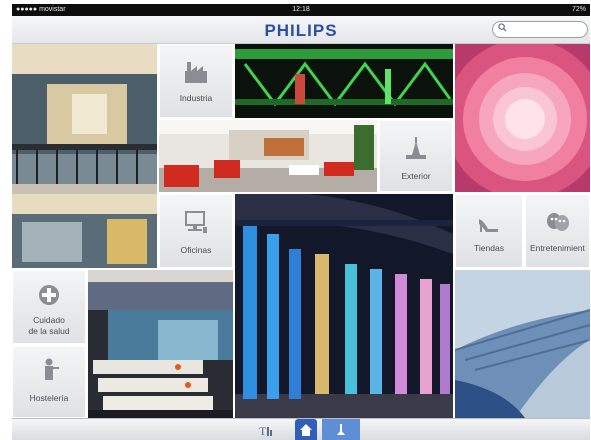  I want to click on tab-bar: T, so click(301, 429).